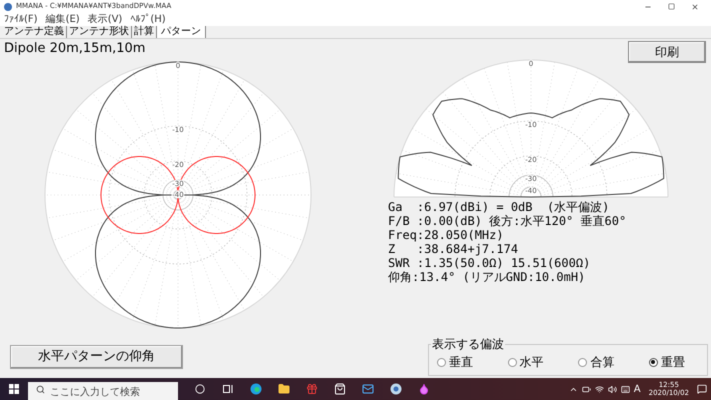 This screenshot has width=711, height=400. What do you see at coordinates (599, 389) in the screenshot?
I see `network-icon` at bounding box center [599, 389].